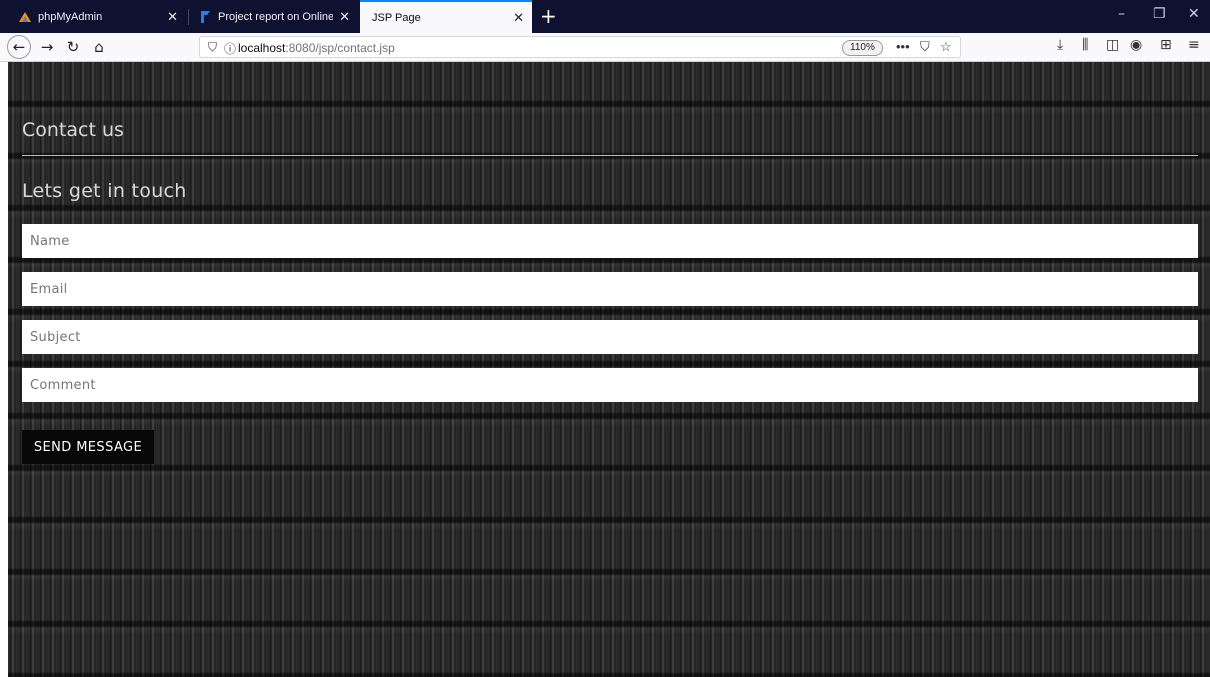  Describe the element at coordinates (610, 155) in the screenshot. I see `heading-divider` at that location.